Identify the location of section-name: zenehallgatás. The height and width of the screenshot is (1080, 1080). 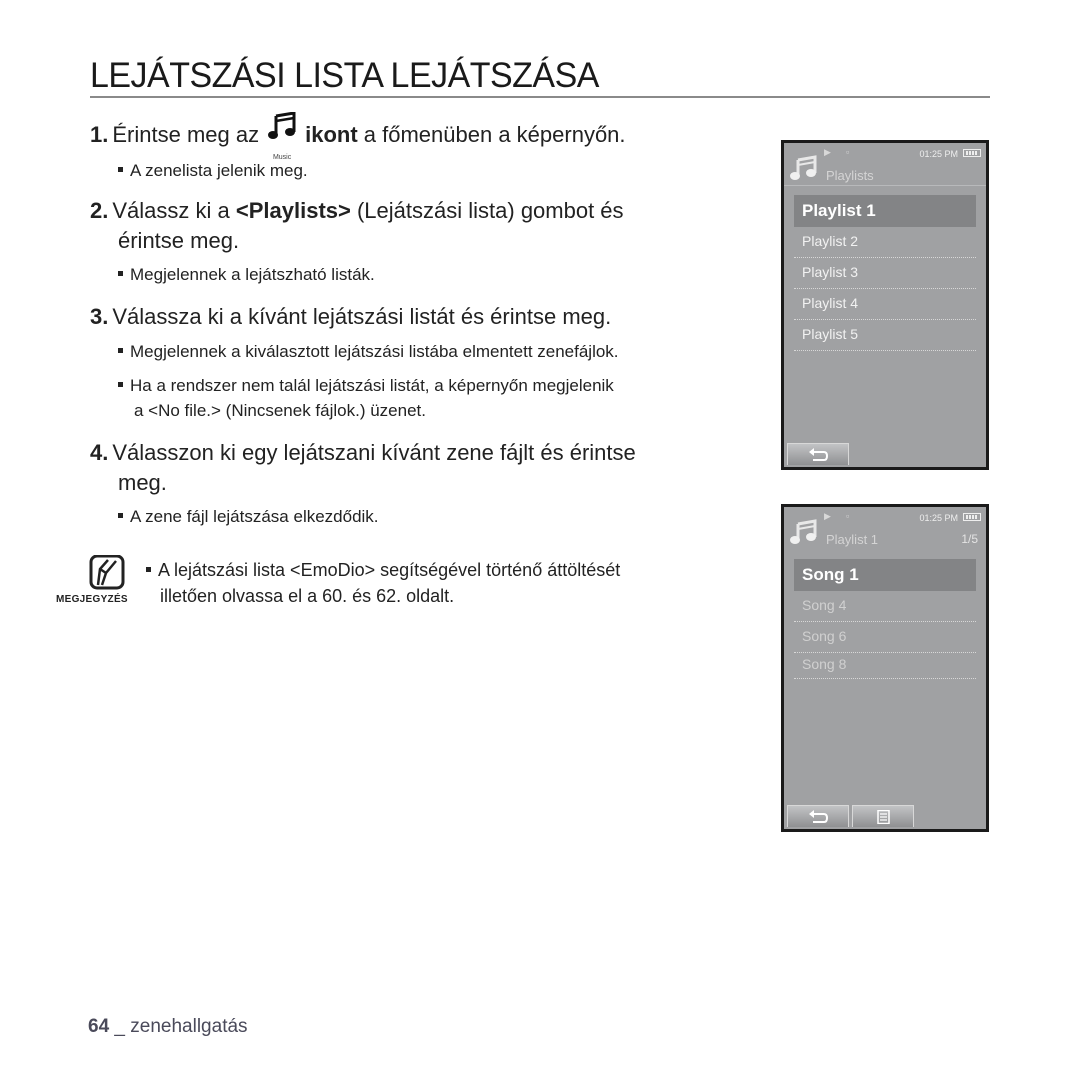
(189, 1026).